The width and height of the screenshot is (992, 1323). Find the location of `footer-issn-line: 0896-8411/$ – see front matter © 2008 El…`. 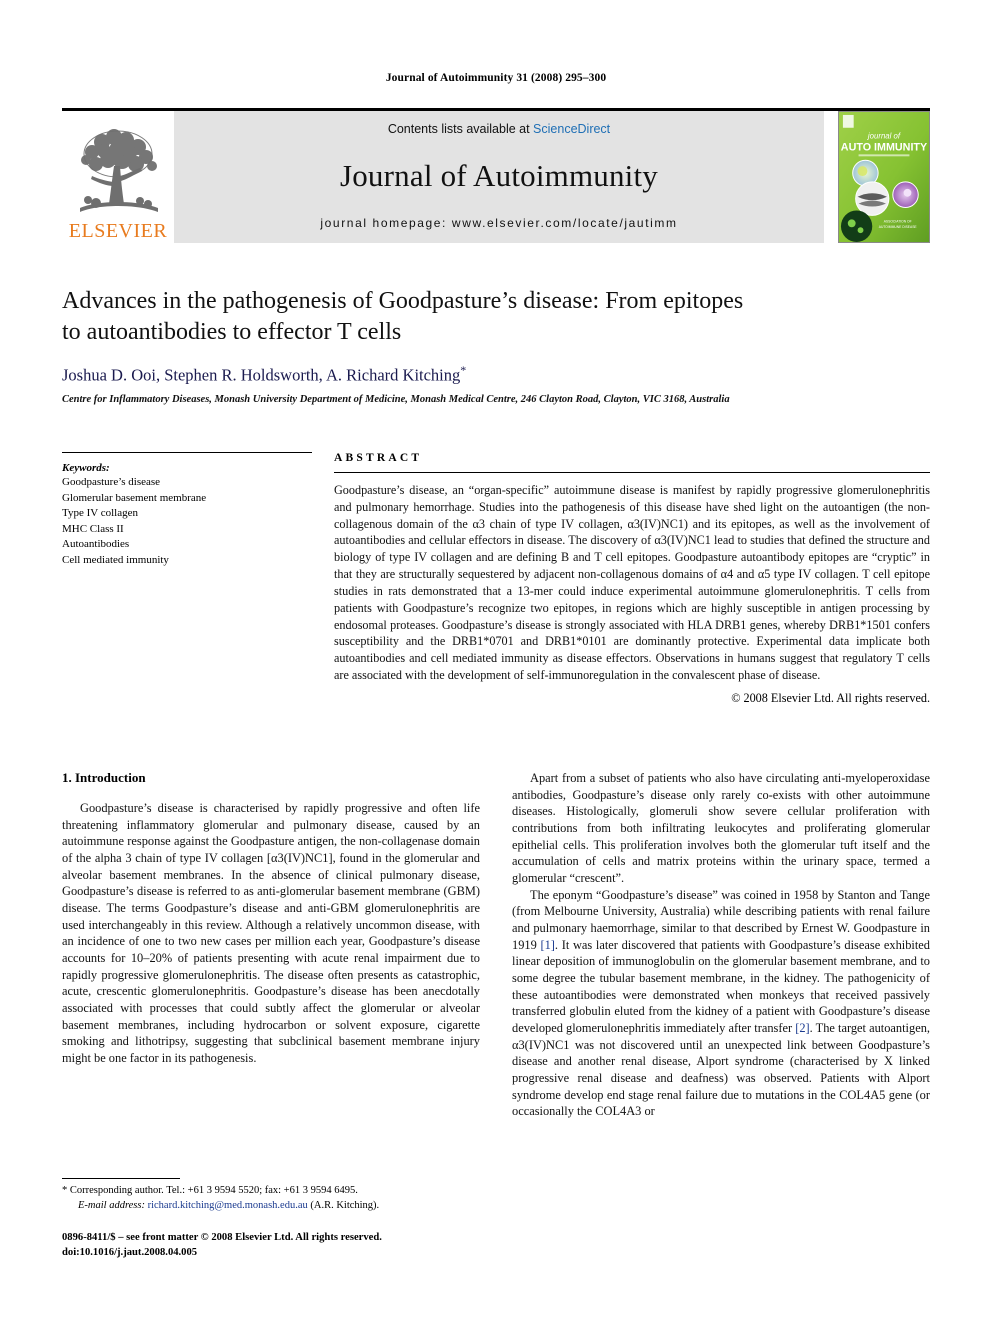

footer-issn-line: 0896-8411/$ – see front matter © 2008 El… is located at coordinates (222, 1237).